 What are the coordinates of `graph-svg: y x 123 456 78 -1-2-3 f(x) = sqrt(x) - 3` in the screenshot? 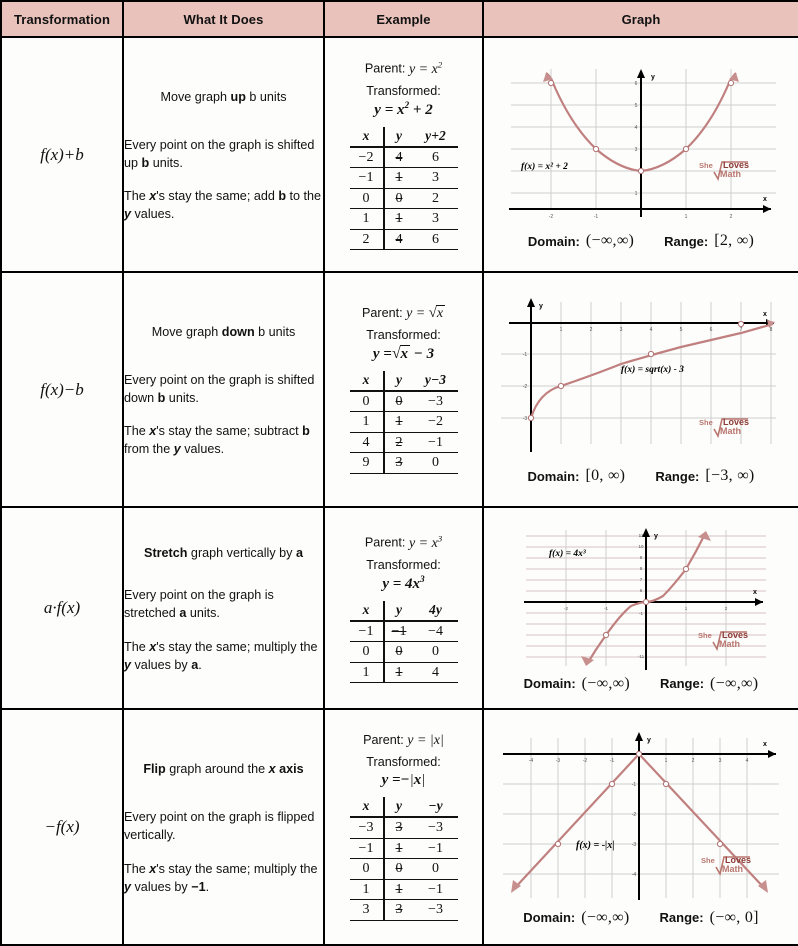 It's located at (638, 375).